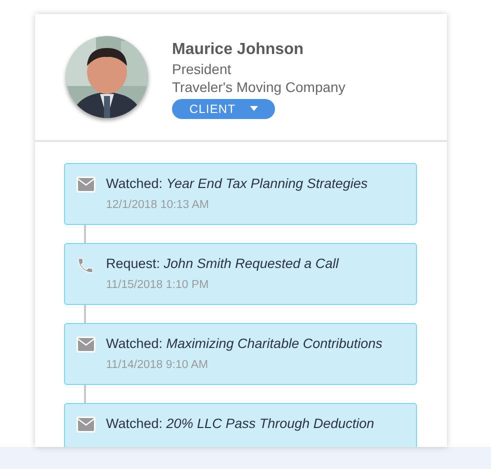 The height and width of the screenshot is (469, 491). Describe the element at coordinates (238, 50) in the screenshot. I see `contact-name: Maurice Johnson` at that location.